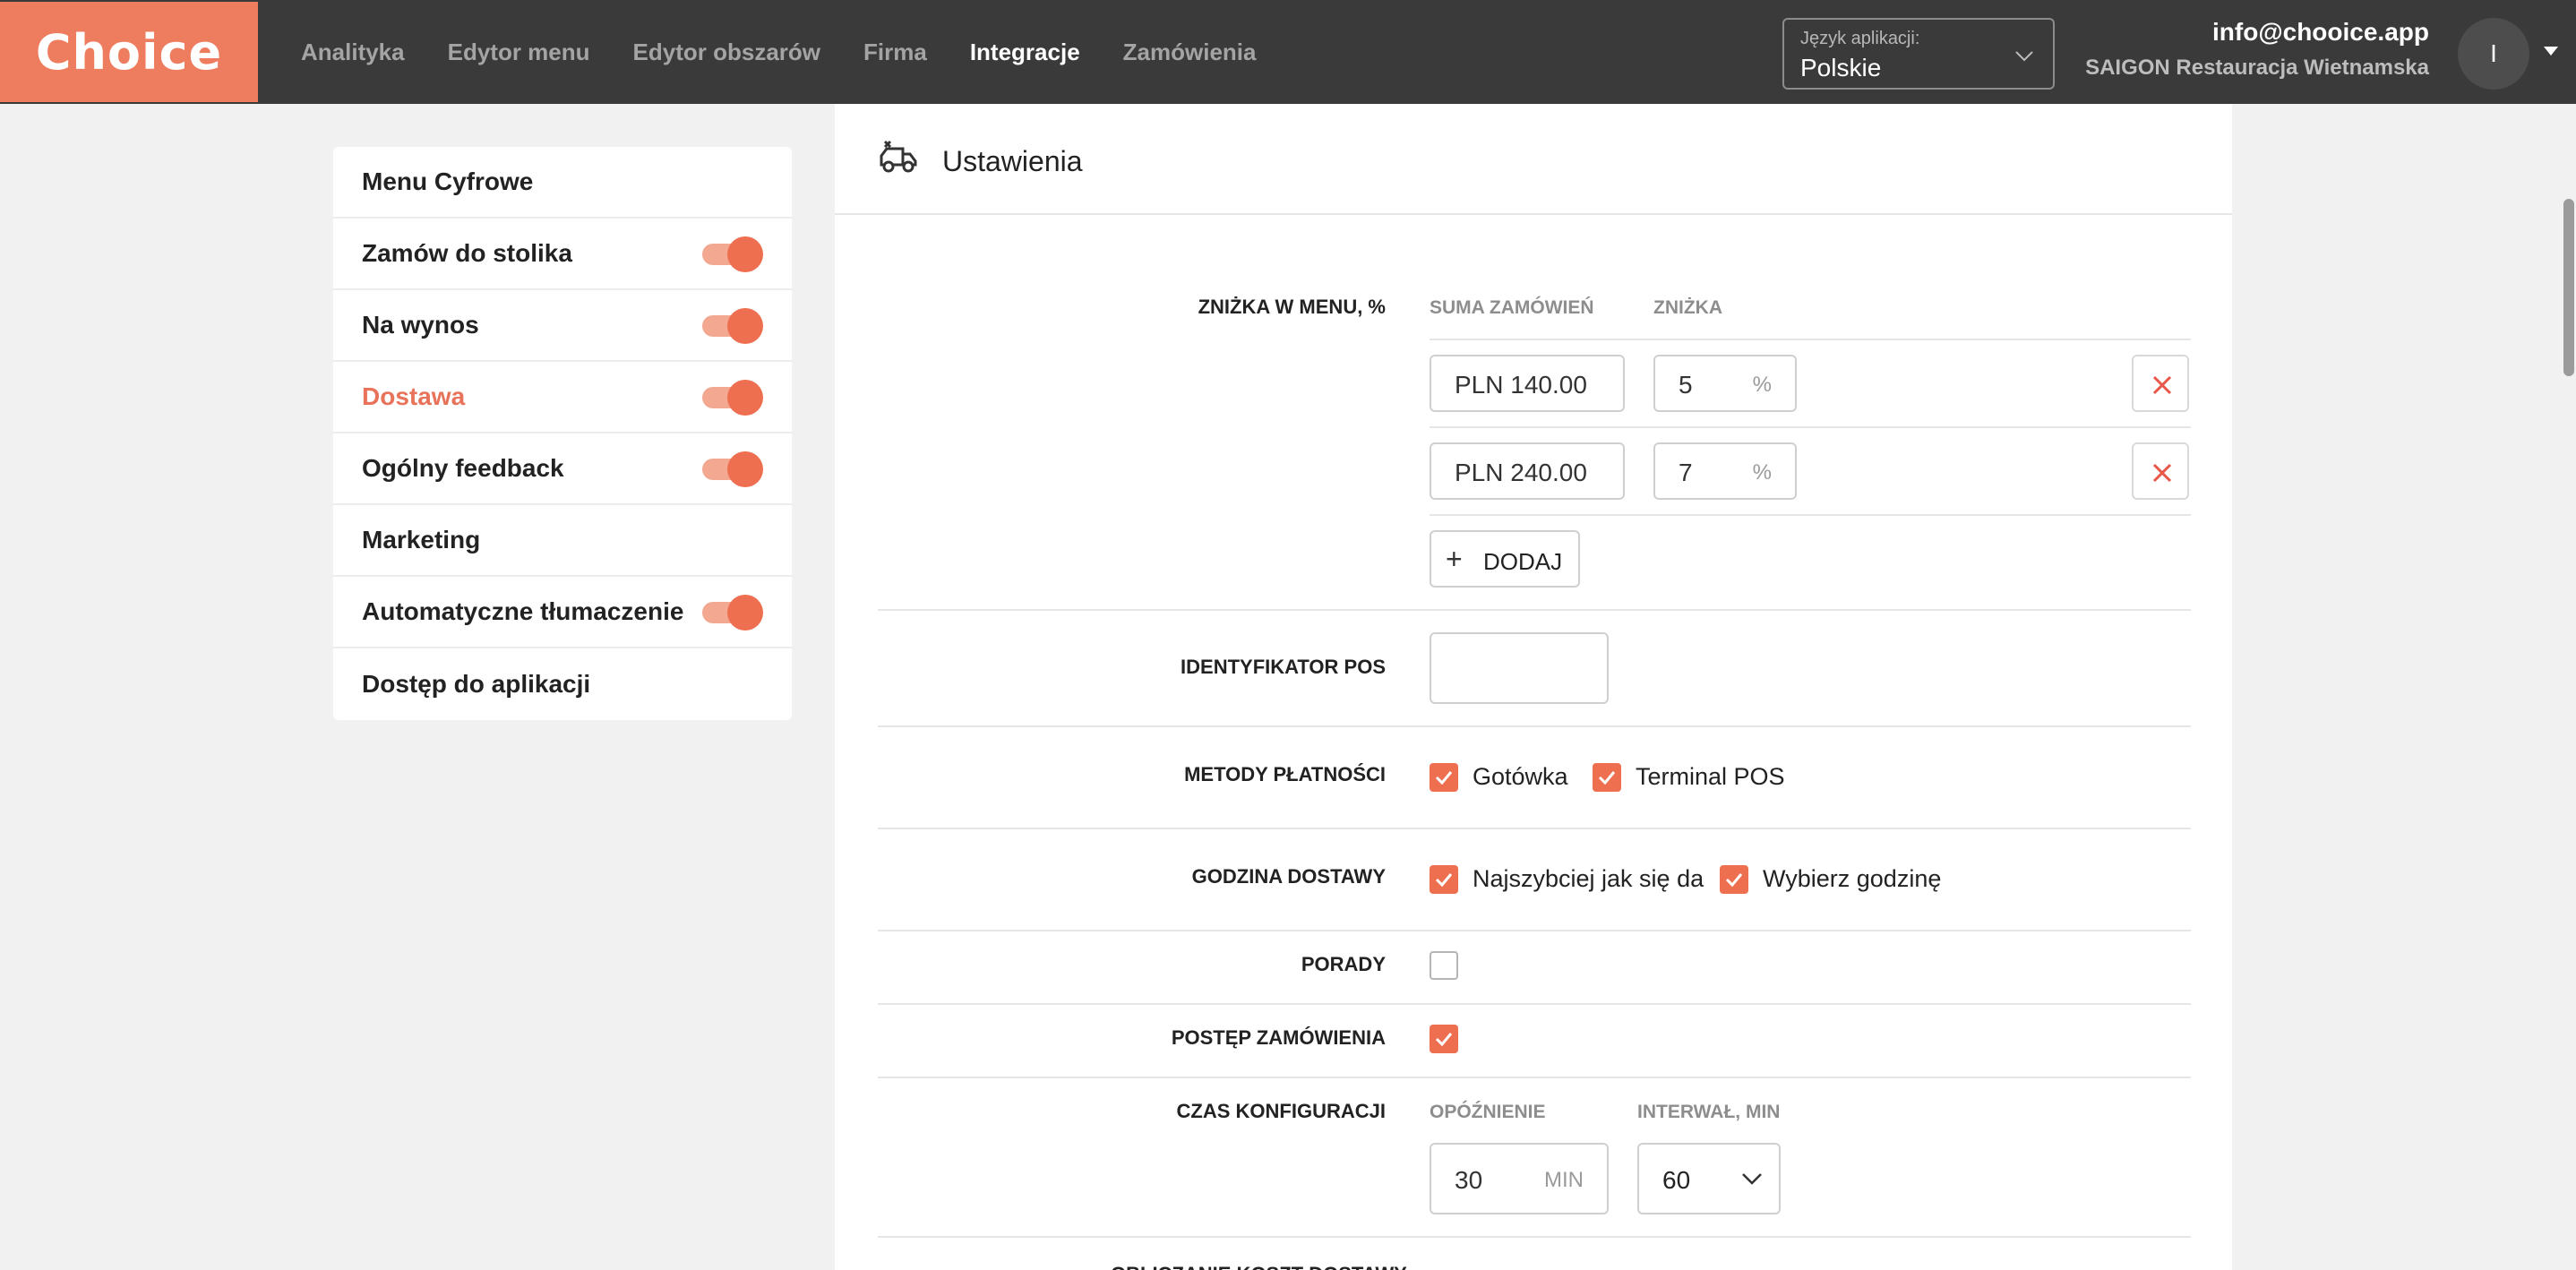  I want to click on order-sum-input: PLN 140.00, so click(1527, 383).